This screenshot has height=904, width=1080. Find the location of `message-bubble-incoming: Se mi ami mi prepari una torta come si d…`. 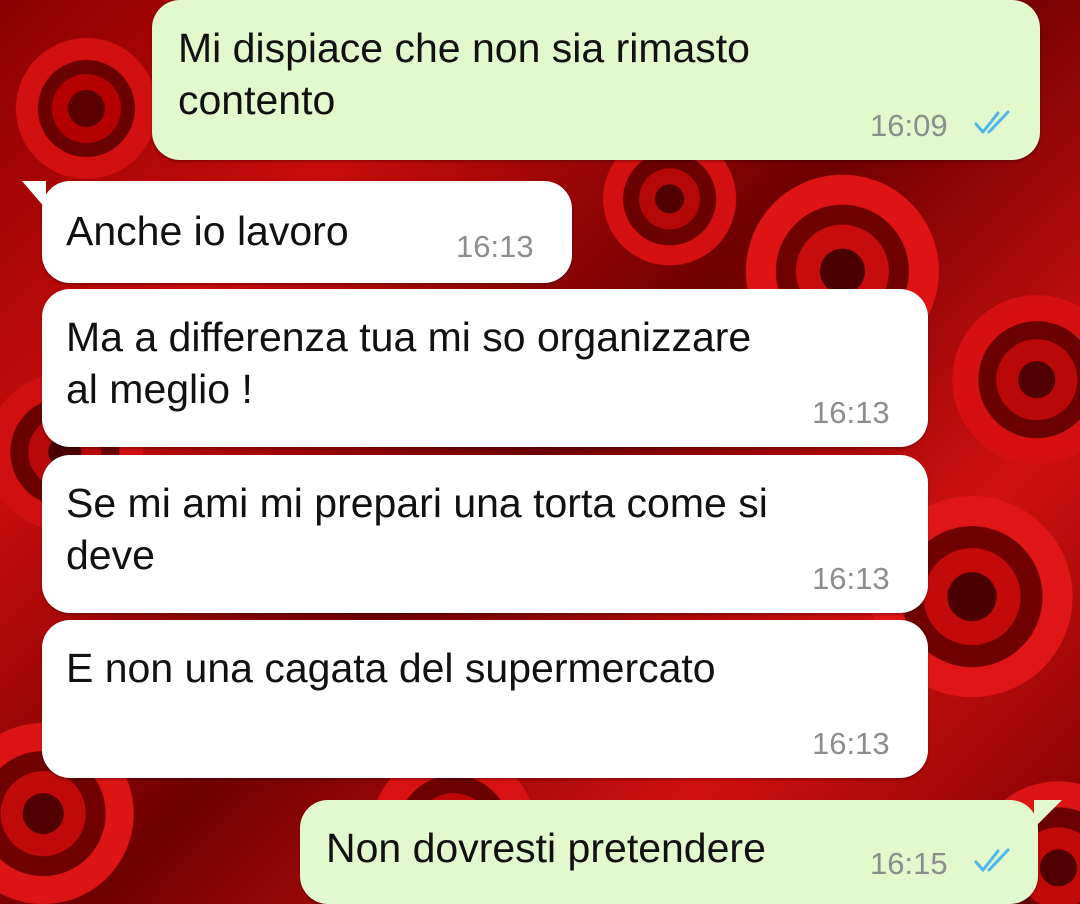

message-bubble-incoming: Se mi ami mi prepari una torta come si d… is located at coordinates (485, 534).